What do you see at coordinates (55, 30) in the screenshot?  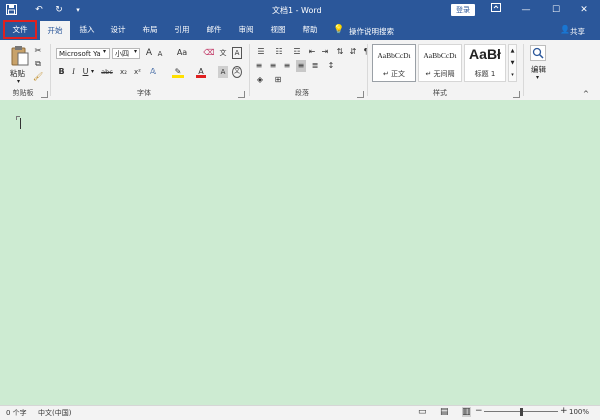 I see `tab-home: 开始` at bounding box center [55, 30].